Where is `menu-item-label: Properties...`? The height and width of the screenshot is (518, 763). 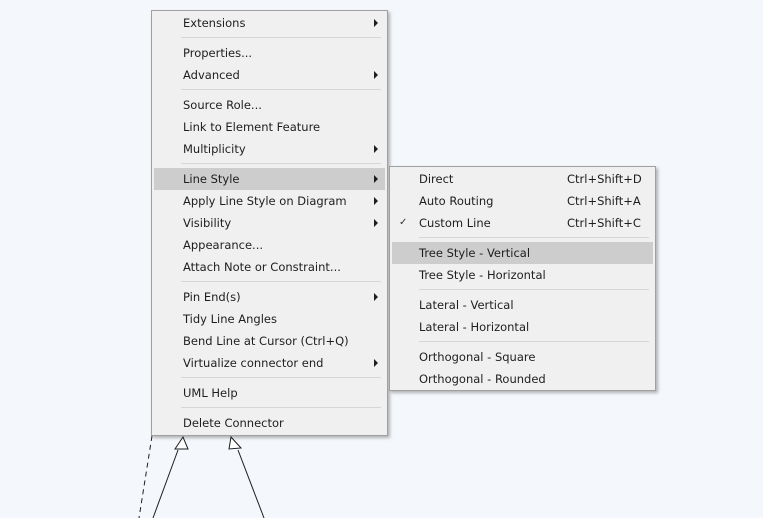
menu-item-label: Properties... is located at coordinates (218, 53).